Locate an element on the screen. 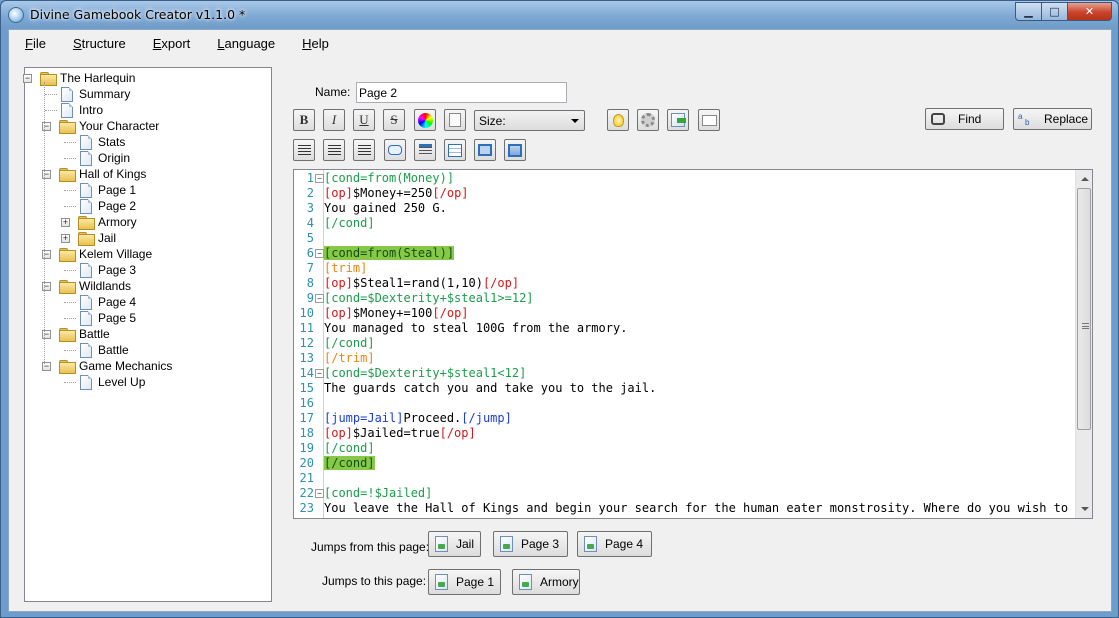 This screenshot has width=1119, height=618. image-button is located at coordinates (515, 150).